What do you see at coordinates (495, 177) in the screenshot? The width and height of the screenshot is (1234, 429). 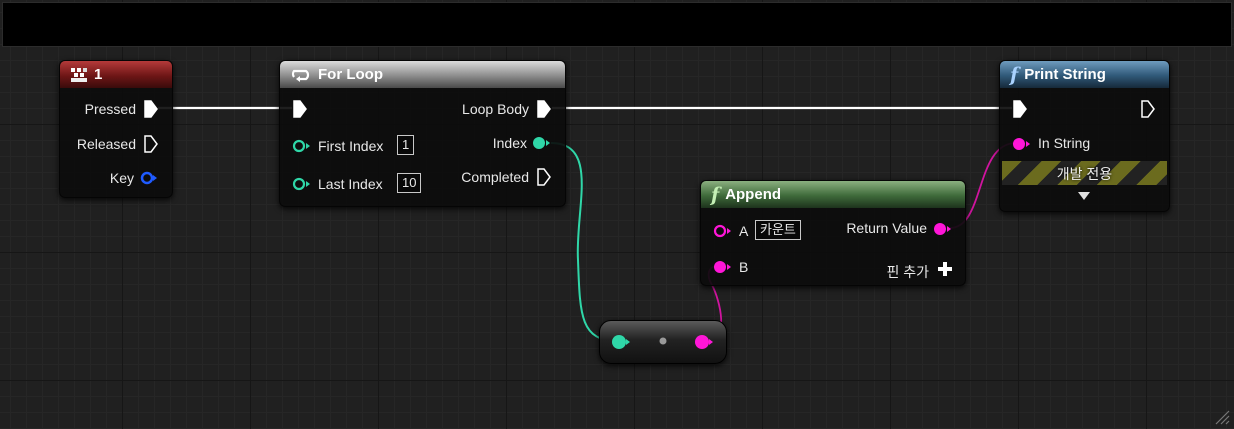 I see `completed-label: Completed` at bounding box center [495, 177].